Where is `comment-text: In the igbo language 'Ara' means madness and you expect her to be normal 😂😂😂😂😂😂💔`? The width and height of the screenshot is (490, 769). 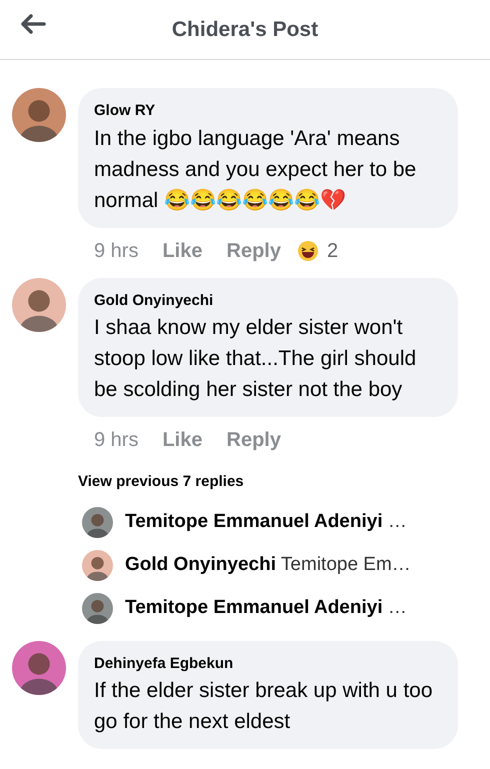
comment-text: In the igbo language 'Ara' means madness and you expect her to be normal 😂😂😂😂😂😂💔 is located at coordinates (256, 170).